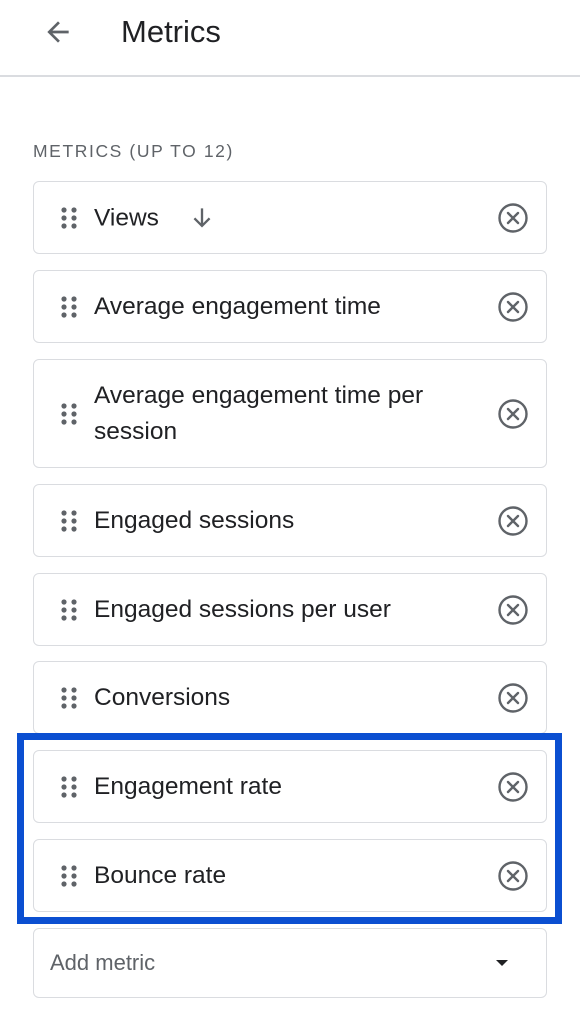 Image resolution: width=580 pixels, height=1024 pixels. What do you see at coordinates (160, 875) in the screenshot?
I see `metric-label: Bounce rate` at bounding box center [160, 875].